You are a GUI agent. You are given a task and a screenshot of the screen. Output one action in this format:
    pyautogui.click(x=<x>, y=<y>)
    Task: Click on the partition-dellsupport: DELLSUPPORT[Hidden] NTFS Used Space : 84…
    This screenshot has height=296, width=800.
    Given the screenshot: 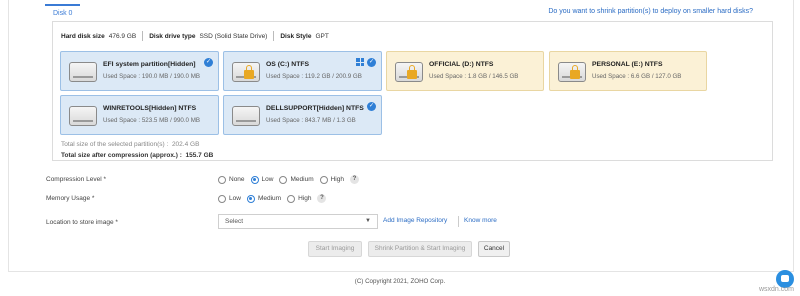 What is the action you would take?
    pyautogui.click(x=302, y=115)
    